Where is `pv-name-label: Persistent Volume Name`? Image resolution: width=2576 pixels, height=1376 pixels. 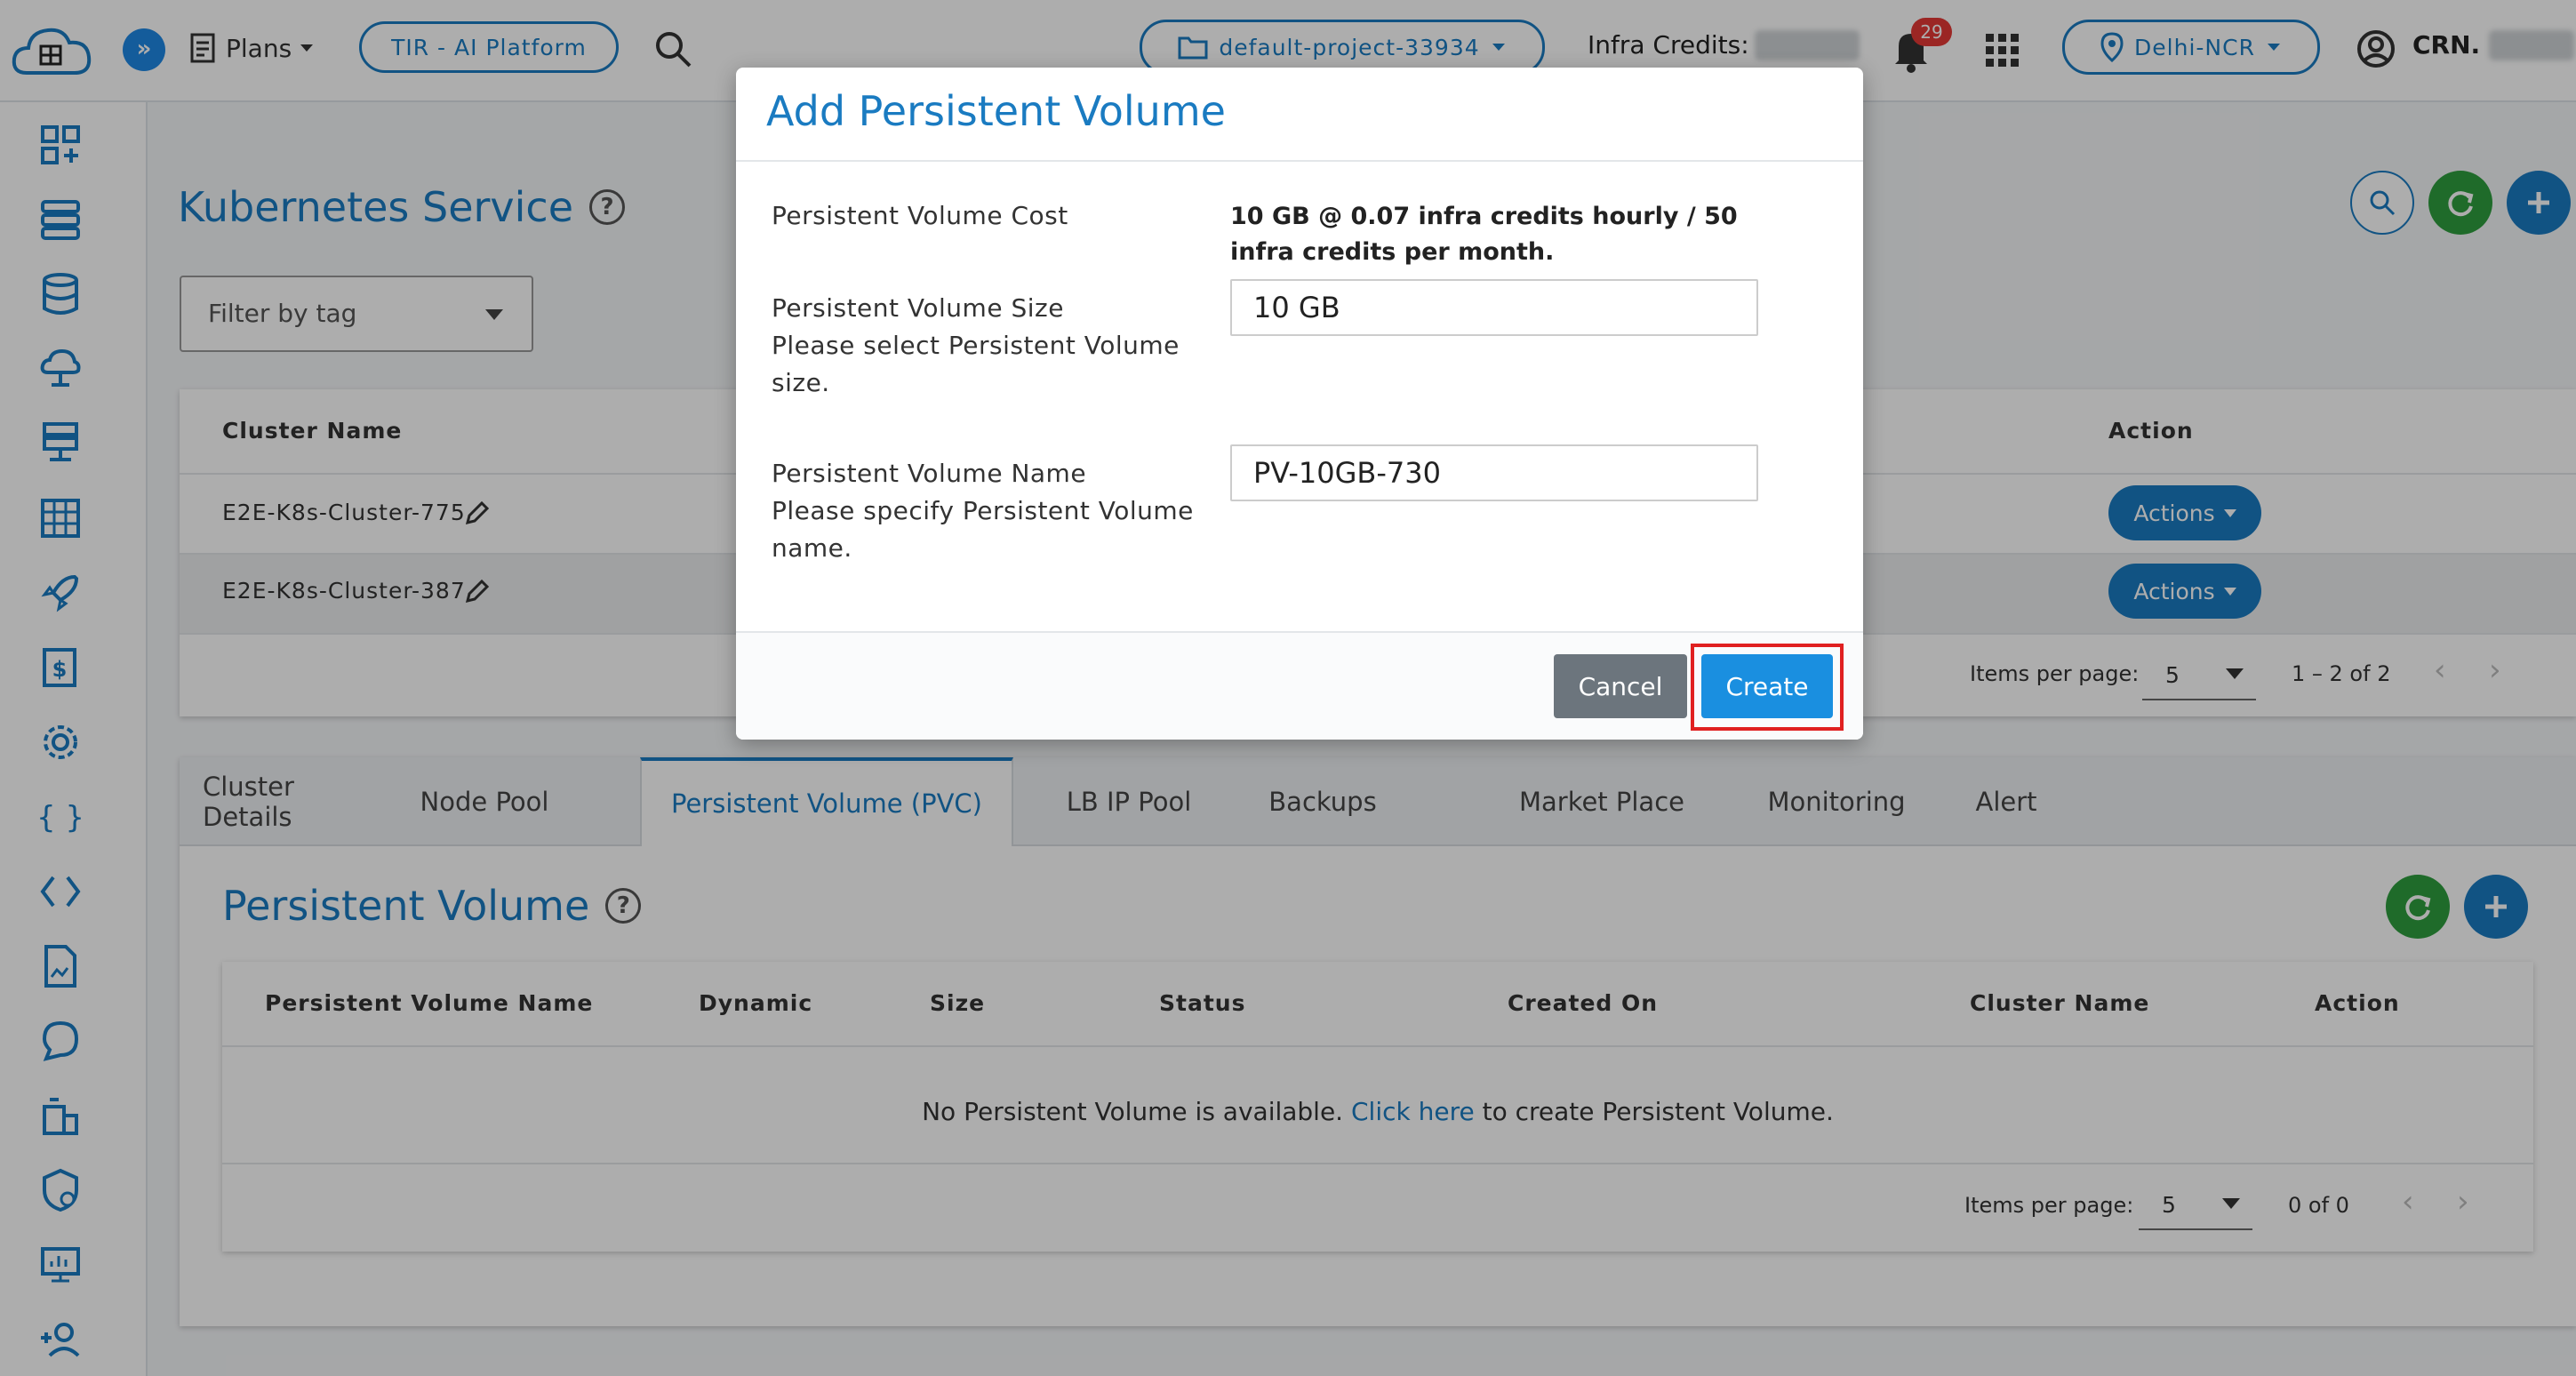
pv-name-label: Persistent Volume Name is located at coordinates (929, 473).